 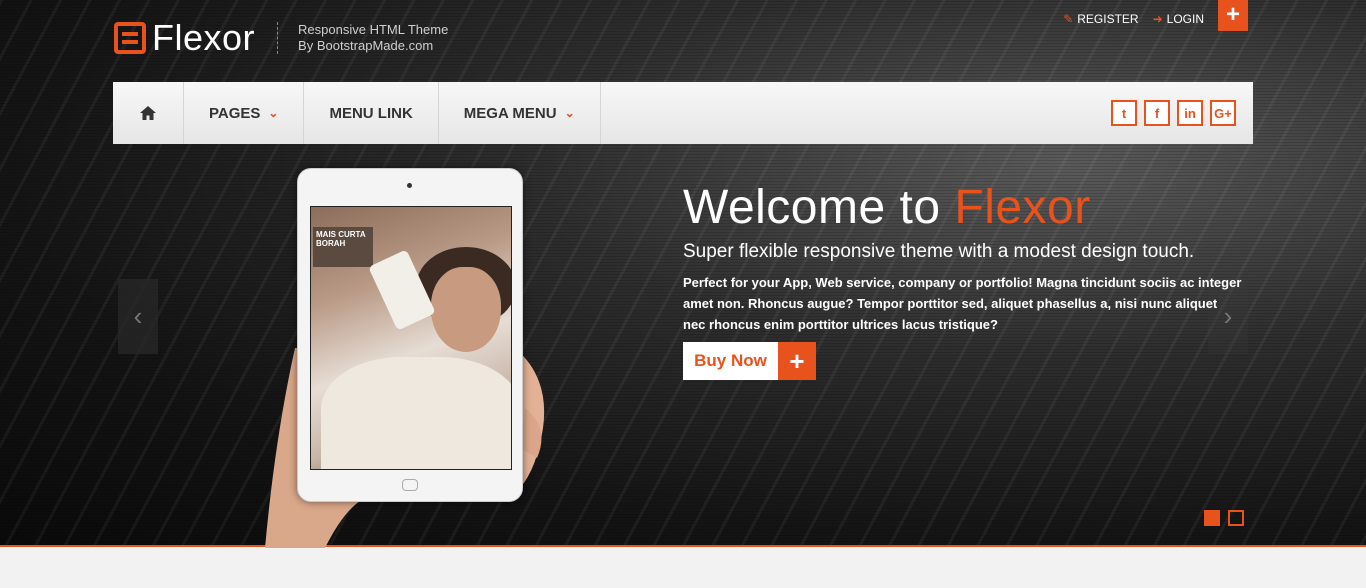 What do you see at coordinates (1223, 113) in the screenshot?
I see `google-plus-icon: G+` at bounding box center [1223, 113].